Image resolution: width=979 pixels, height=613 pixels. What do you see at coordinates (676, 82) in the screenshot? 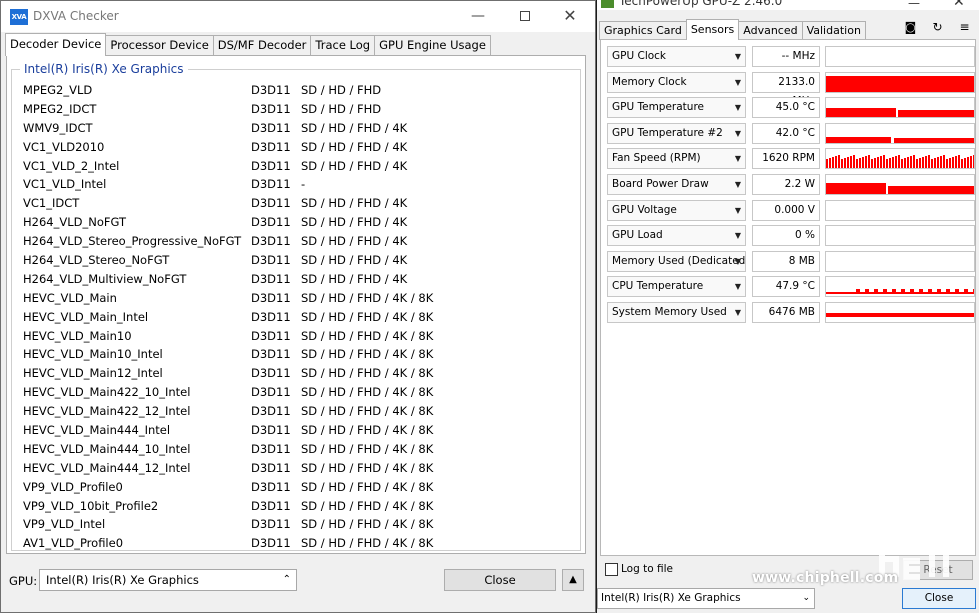
I see `sensor-name-dropdown: Memory Clock ▼` at bounding box center [676, 82].